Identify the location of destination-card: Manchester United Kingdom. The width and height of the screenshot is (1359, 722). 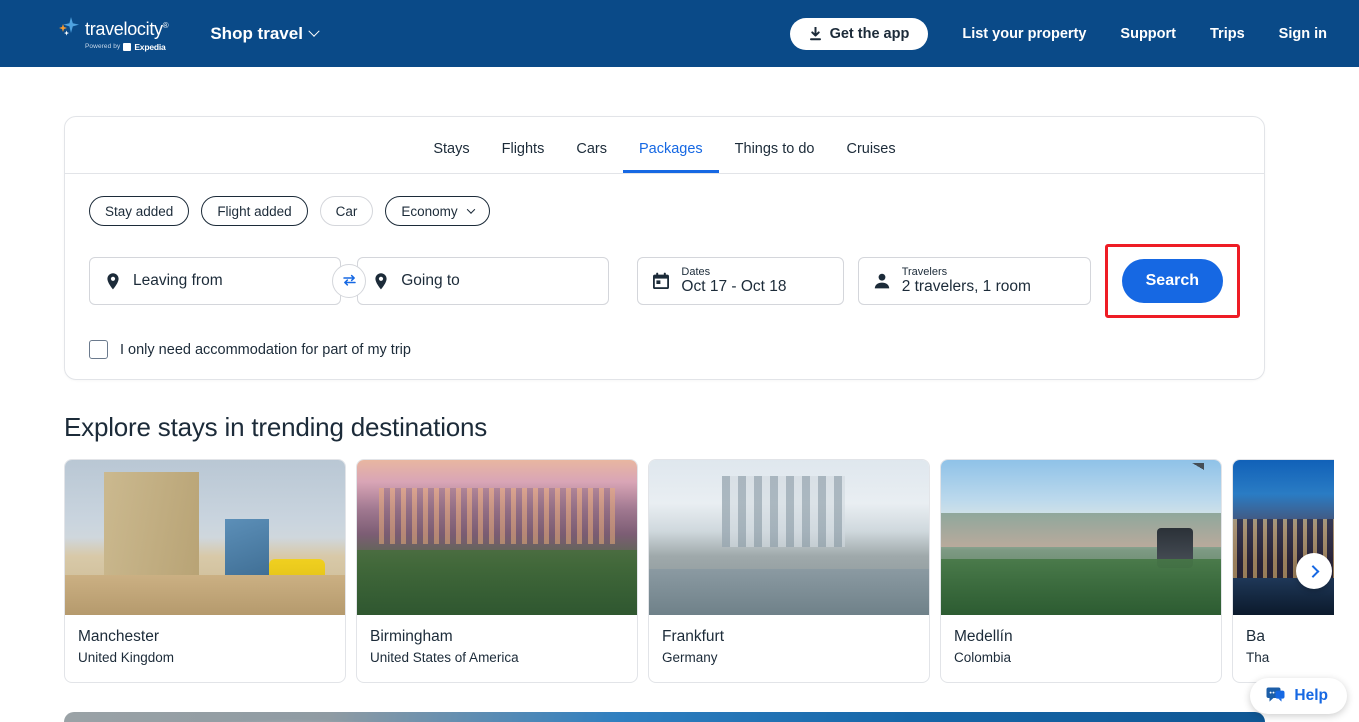
(205, 571).